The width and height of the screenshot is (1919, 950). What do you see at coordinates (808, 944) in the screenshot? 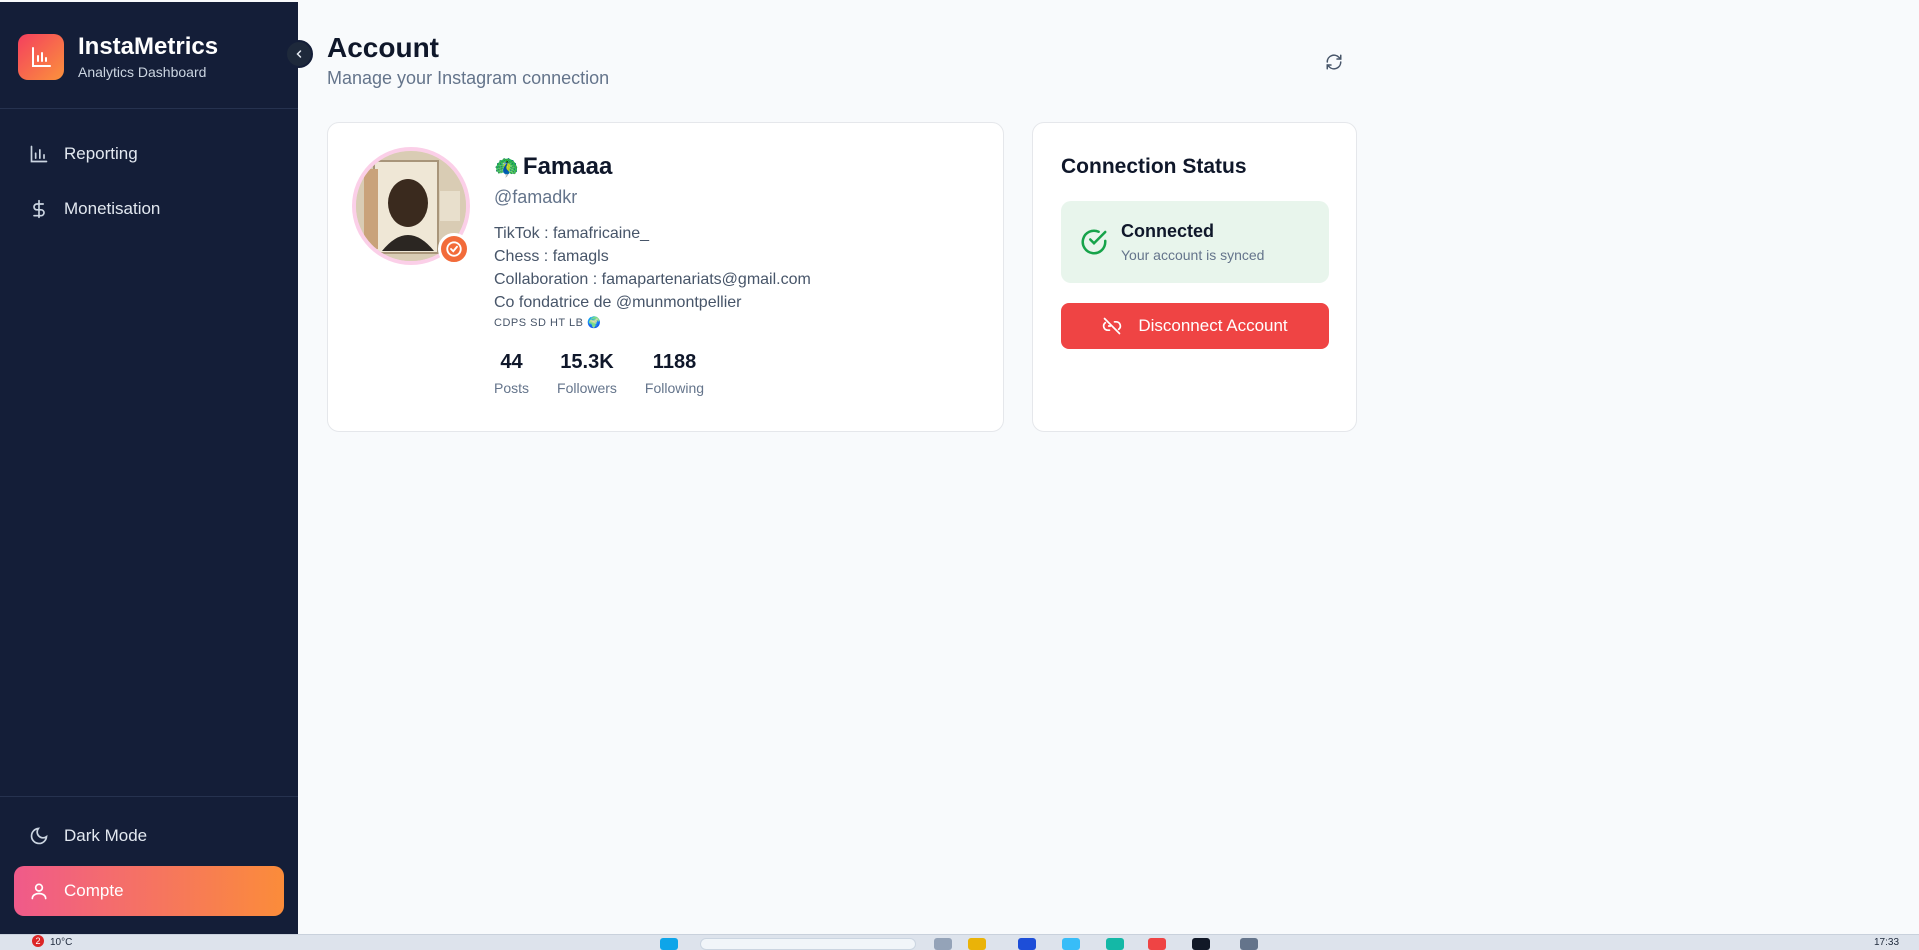
I see `taskbar-search-input` at bounding box center [808, 944].